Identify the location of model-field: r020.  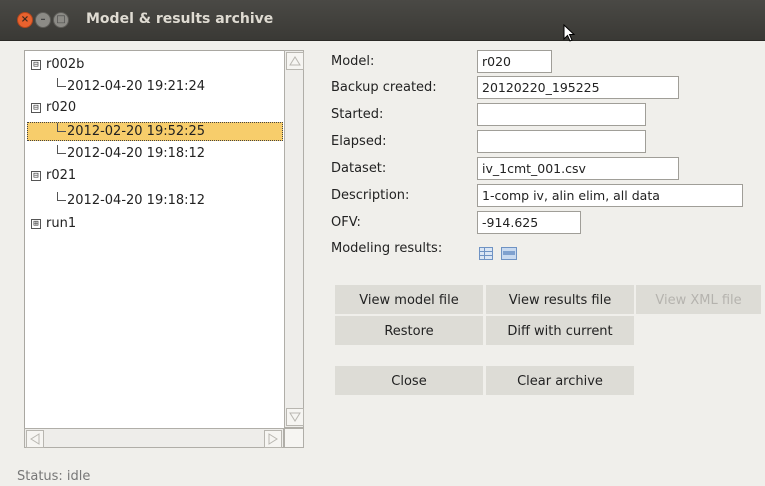
(514, 61).